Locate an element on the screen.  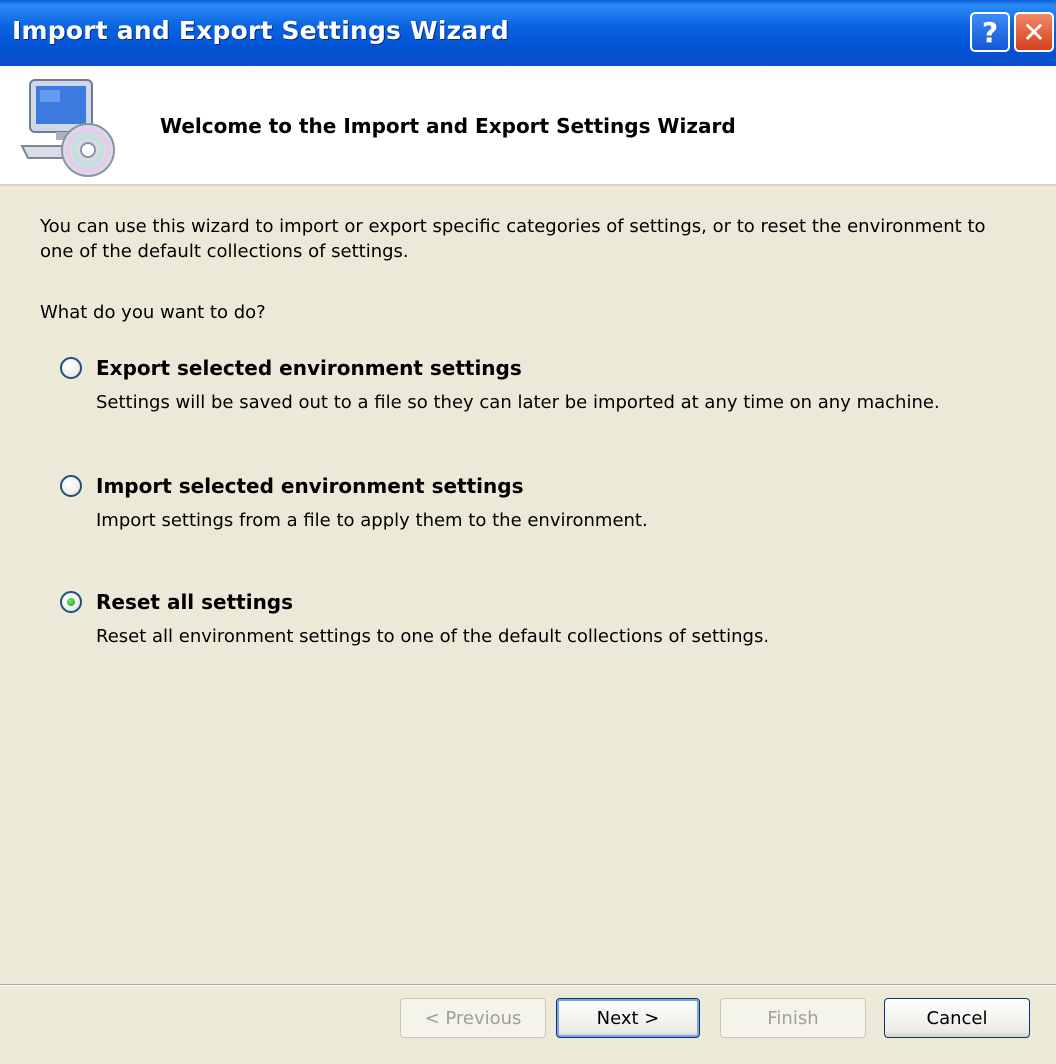
help-button: ? is located at coordinates (990, 32).